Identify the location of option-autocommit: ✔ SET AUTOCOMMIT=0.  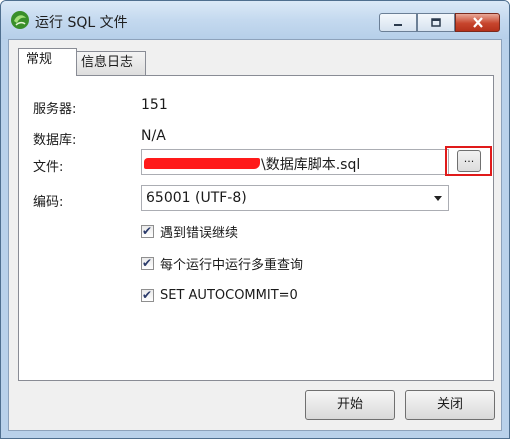
(219, 295).